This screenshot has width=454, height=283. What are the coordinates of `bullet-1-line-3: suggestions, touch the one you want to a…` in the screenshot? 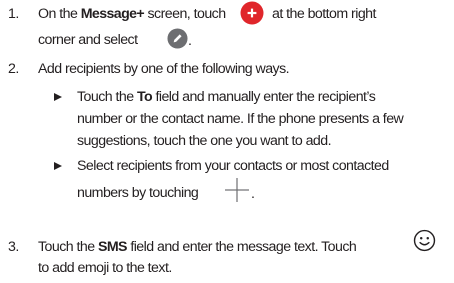 It's located at (204, 141).